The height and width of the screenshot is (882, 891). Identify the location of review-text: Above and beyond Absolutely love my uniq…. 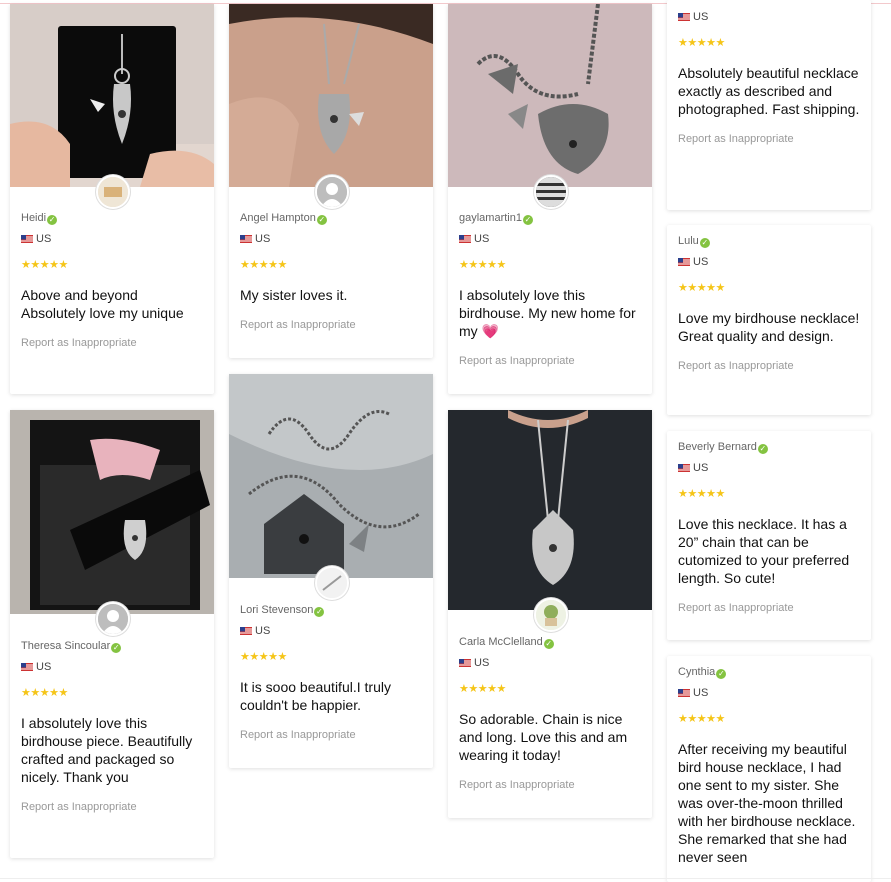
(102, 304).